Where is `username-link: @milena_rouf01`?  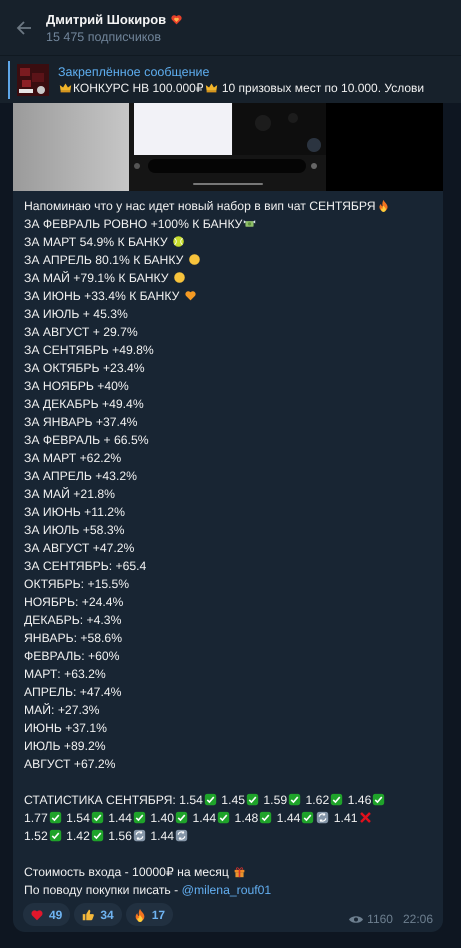 username-link: @milena_rouf01 is located at coordinates (227, 890).